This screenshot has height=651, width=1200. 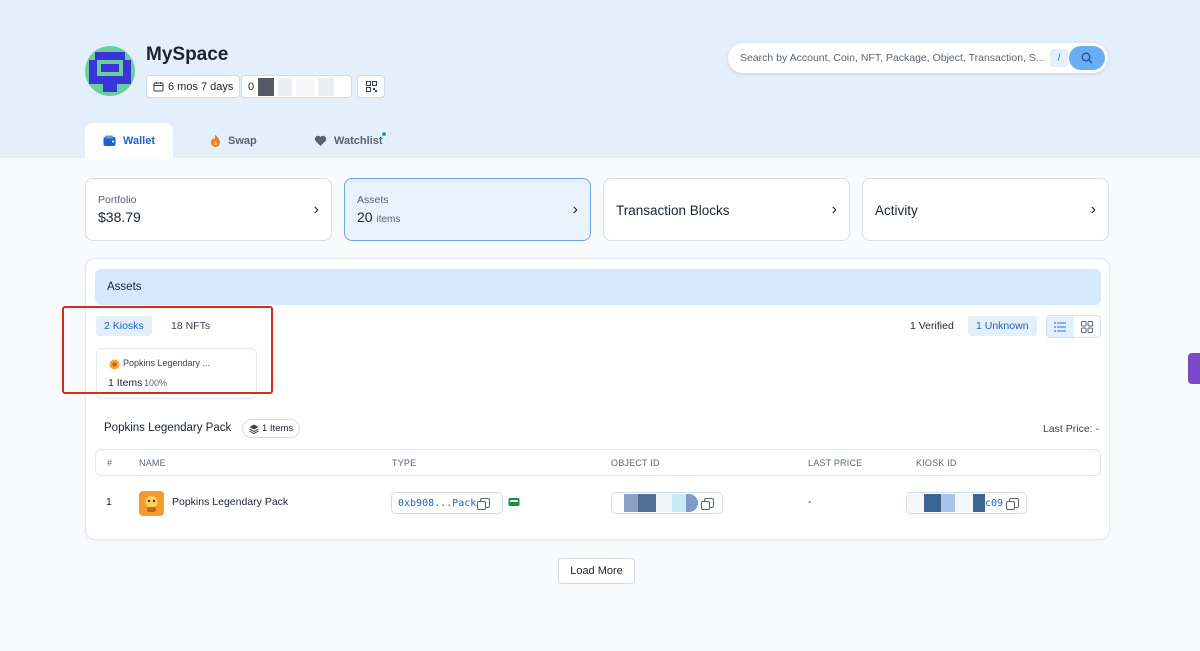 I want to click on notification-dot, so click(x=384, y=134).